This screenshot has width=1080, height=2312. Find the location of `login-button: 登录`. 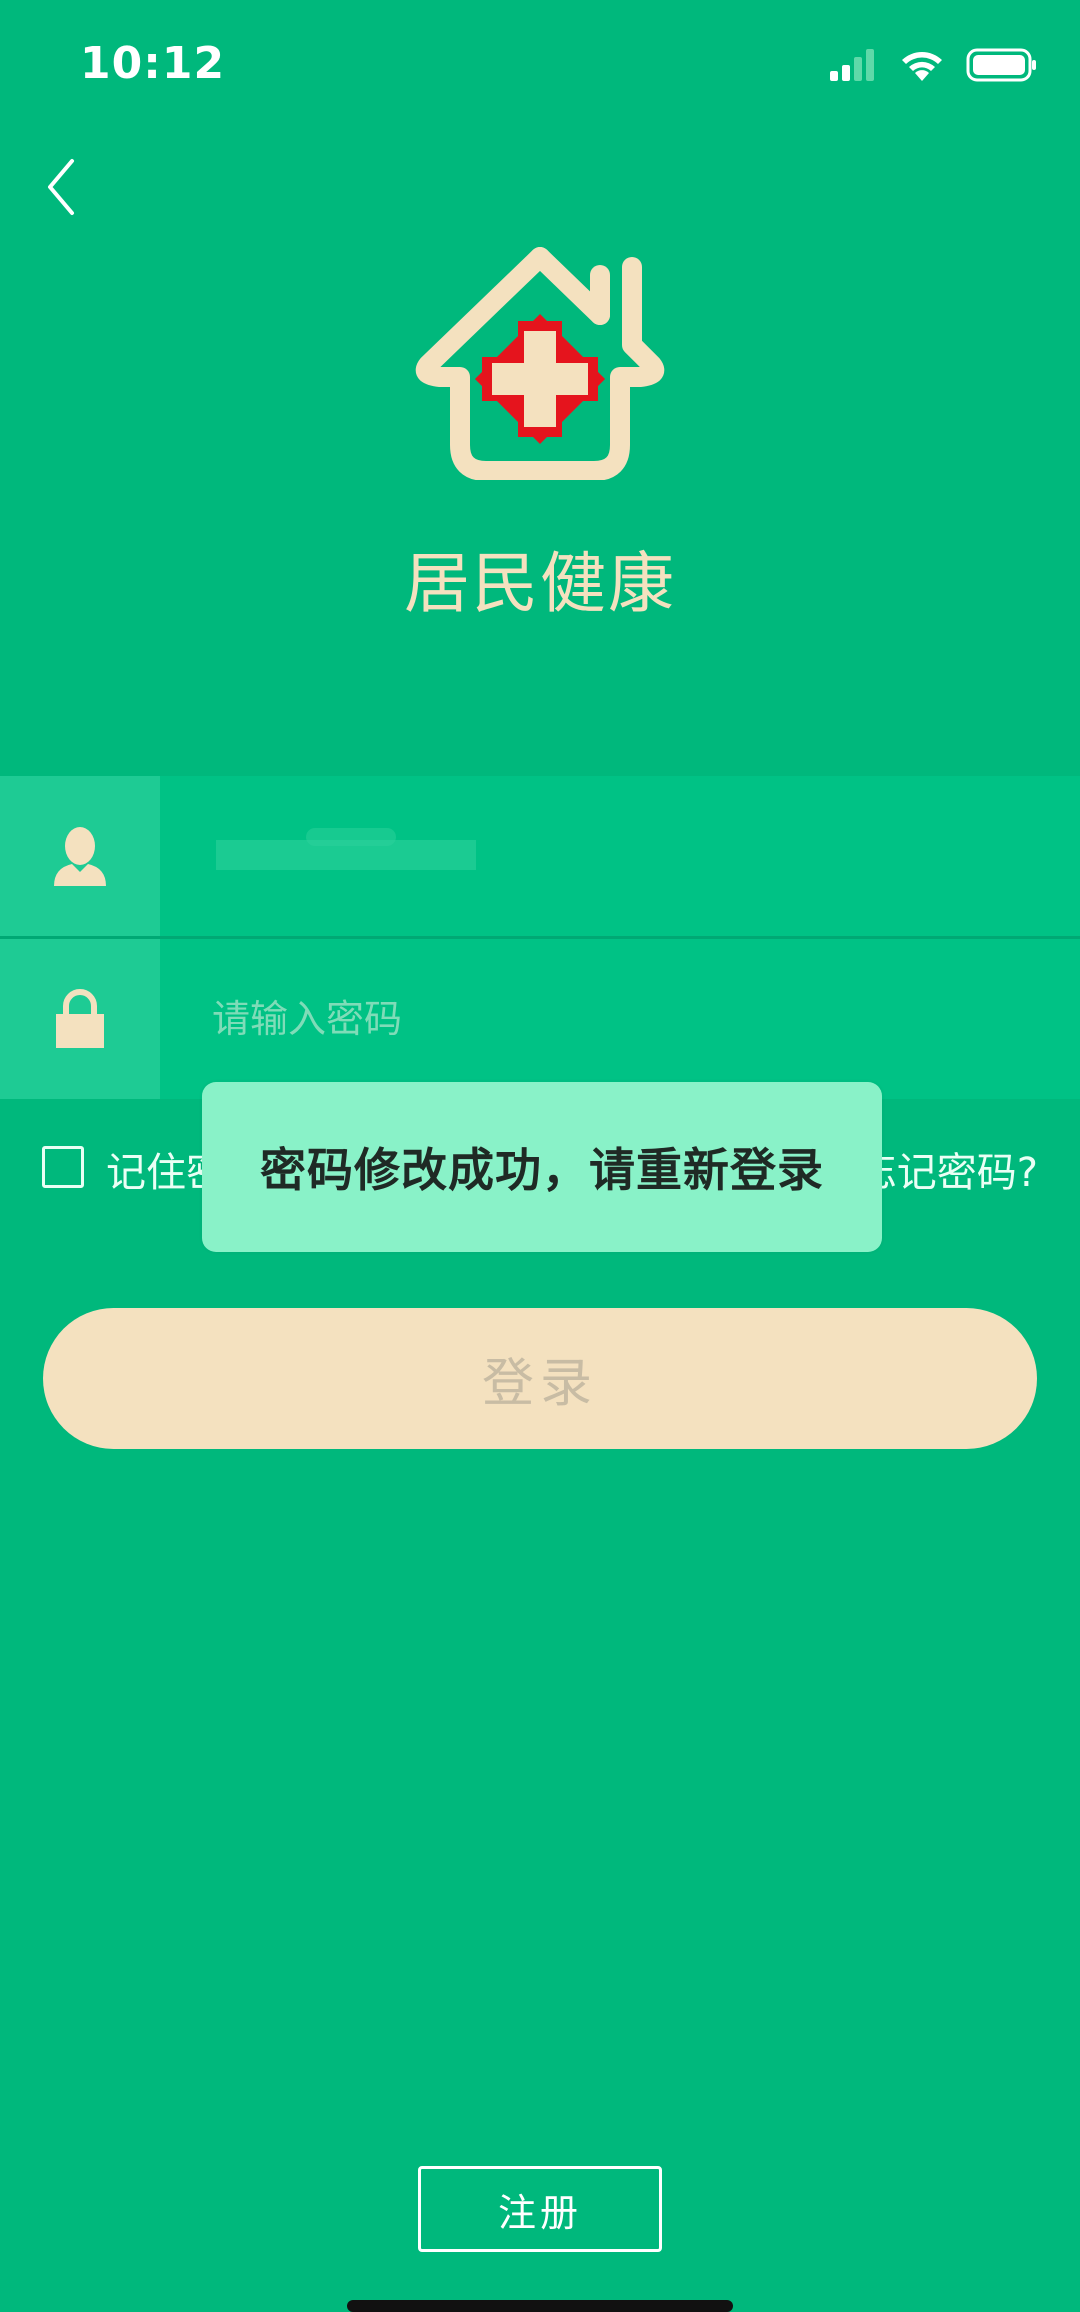

login-button: 登录 is located at coordinates (540, 1378).